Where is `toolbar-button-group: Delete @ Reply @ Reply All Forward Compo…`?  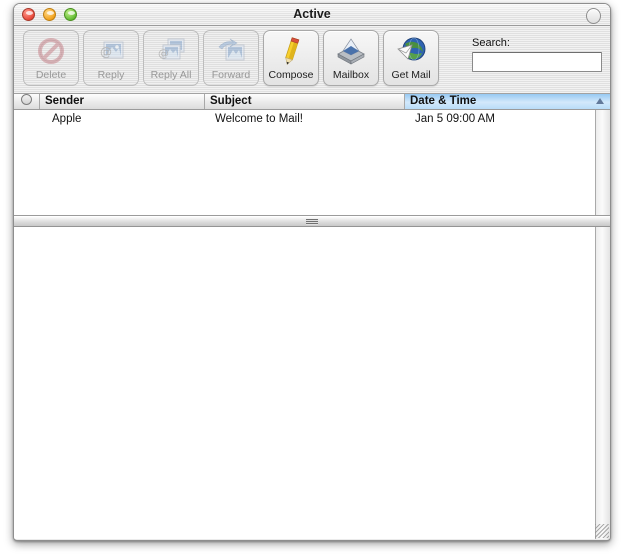
toolbar-button-group: Delete @ Reply @ Reply All Forward Compo… is located at coordinates (231, 58).